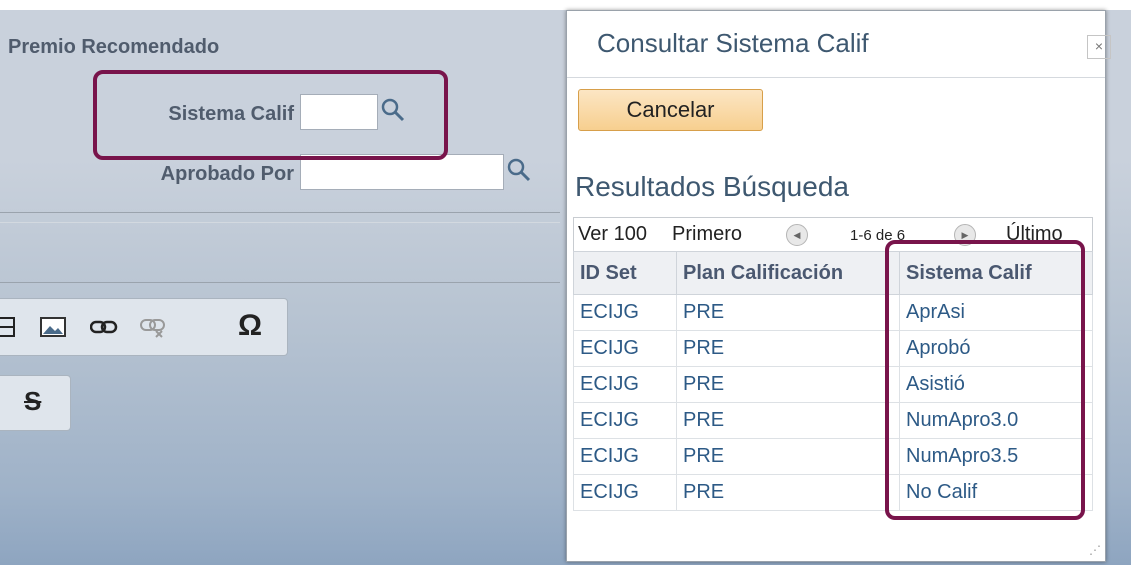 The width and height of the screenshot is (1131, 565). What do you see at coordinates (788, 273) in the screenshot?
I see `column-header-plan: Plan Calificación` at bounding box center [788, 273].